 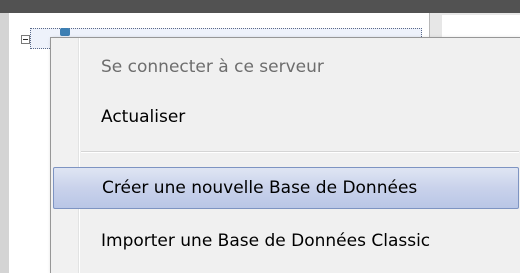 What do you see at coordinates (143, 117) in the screenshot?
I see `menu-item-label: Actualiser` at bounding box center [143, 117].